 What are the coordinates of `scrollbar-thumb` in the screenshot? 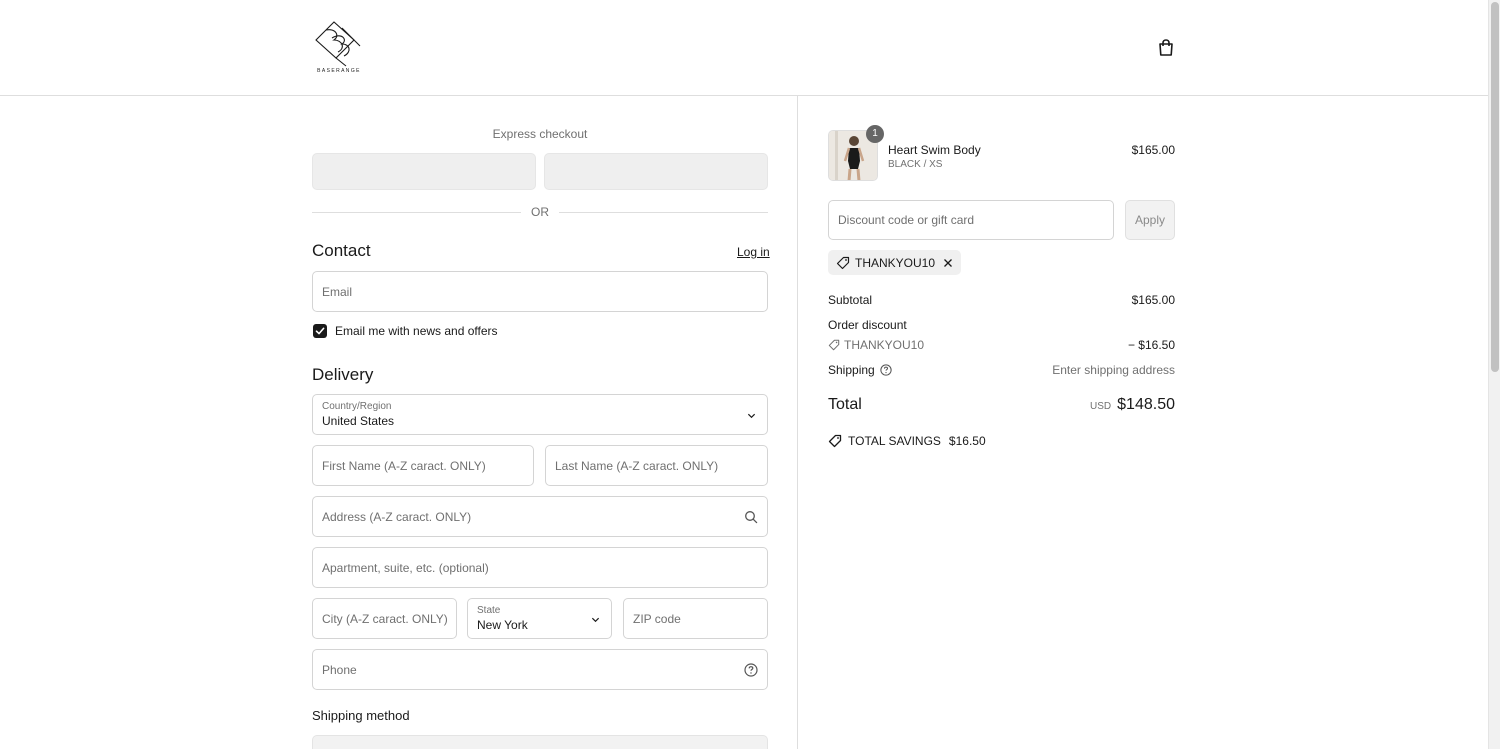 It's located at (1495, 187).